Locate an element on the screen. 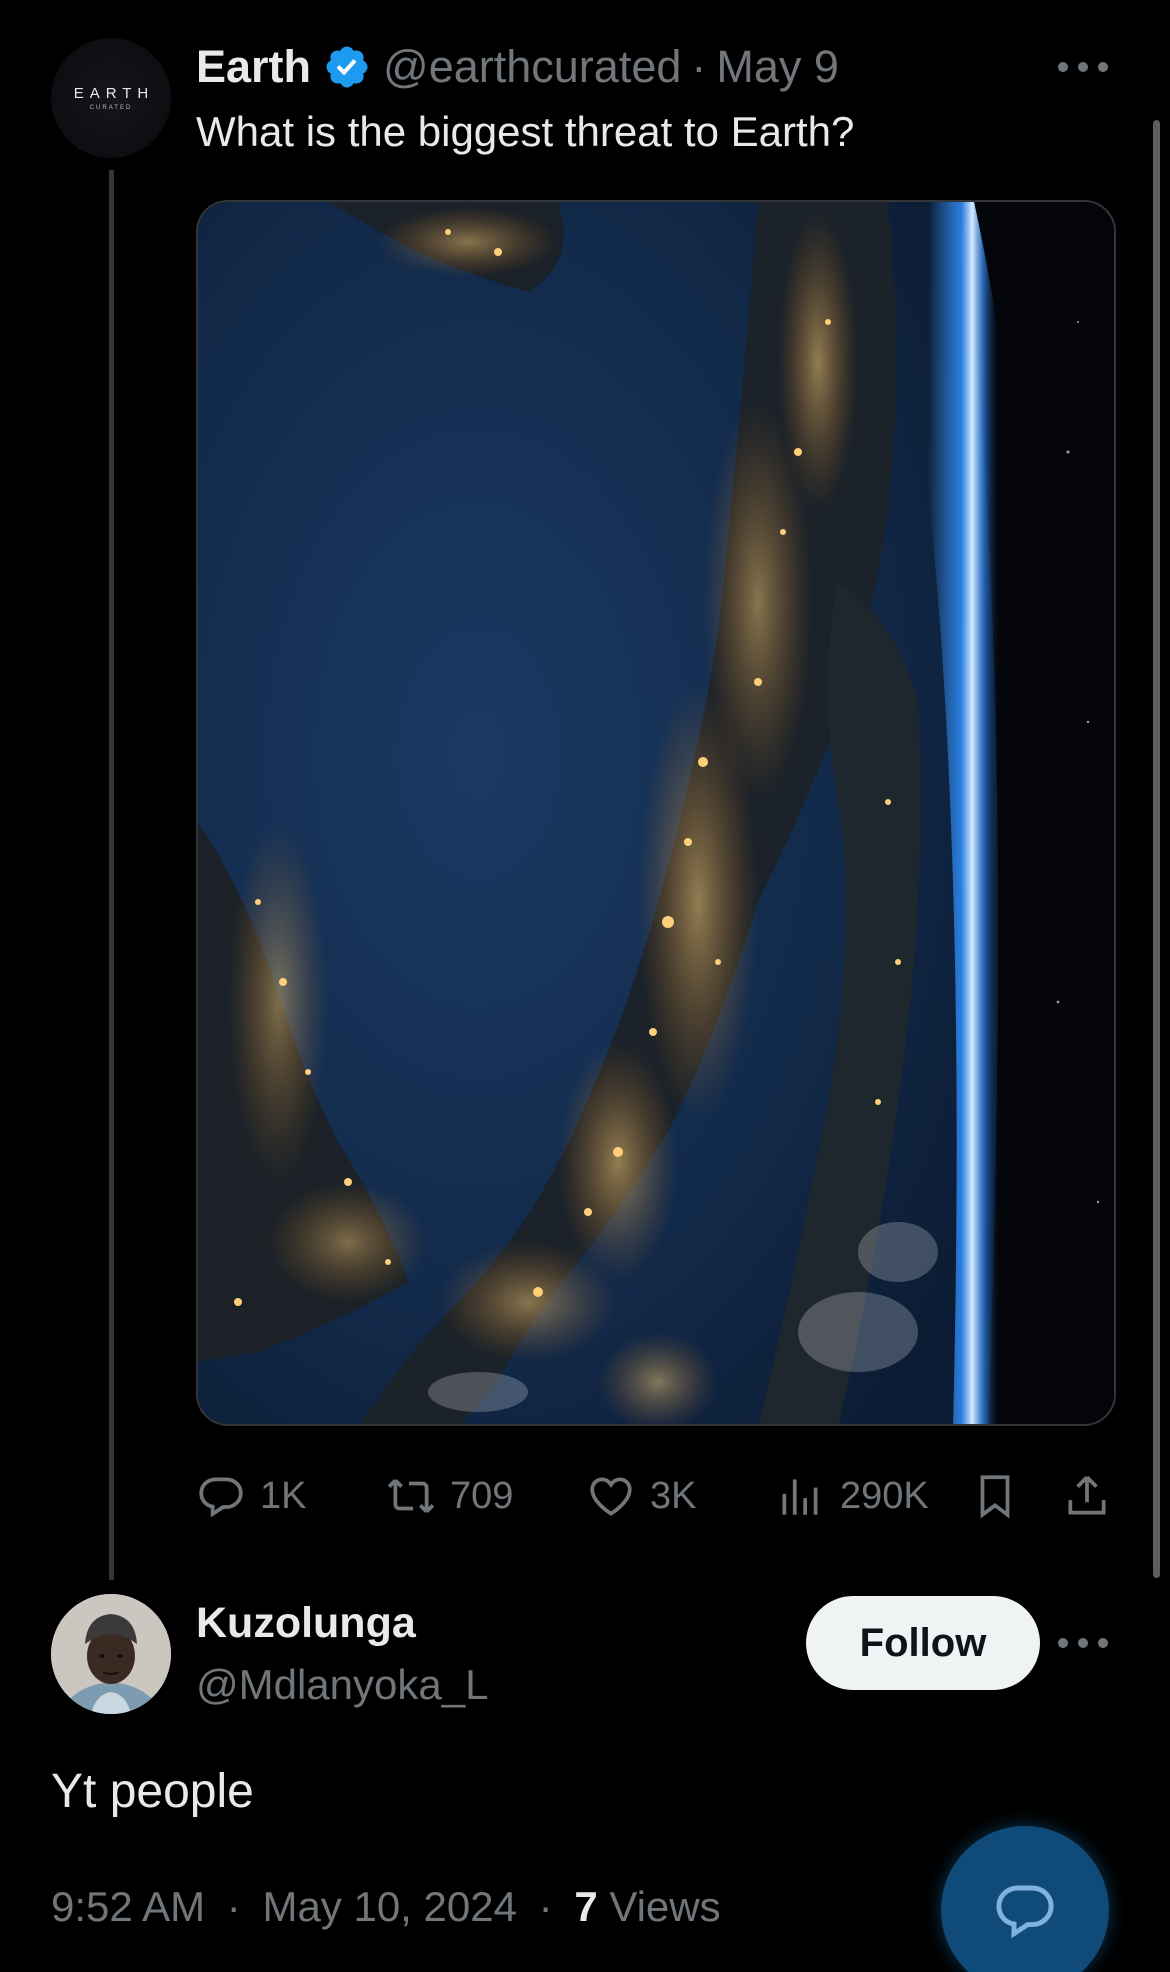  author-name: Earth is located at coordinates (253, 67).